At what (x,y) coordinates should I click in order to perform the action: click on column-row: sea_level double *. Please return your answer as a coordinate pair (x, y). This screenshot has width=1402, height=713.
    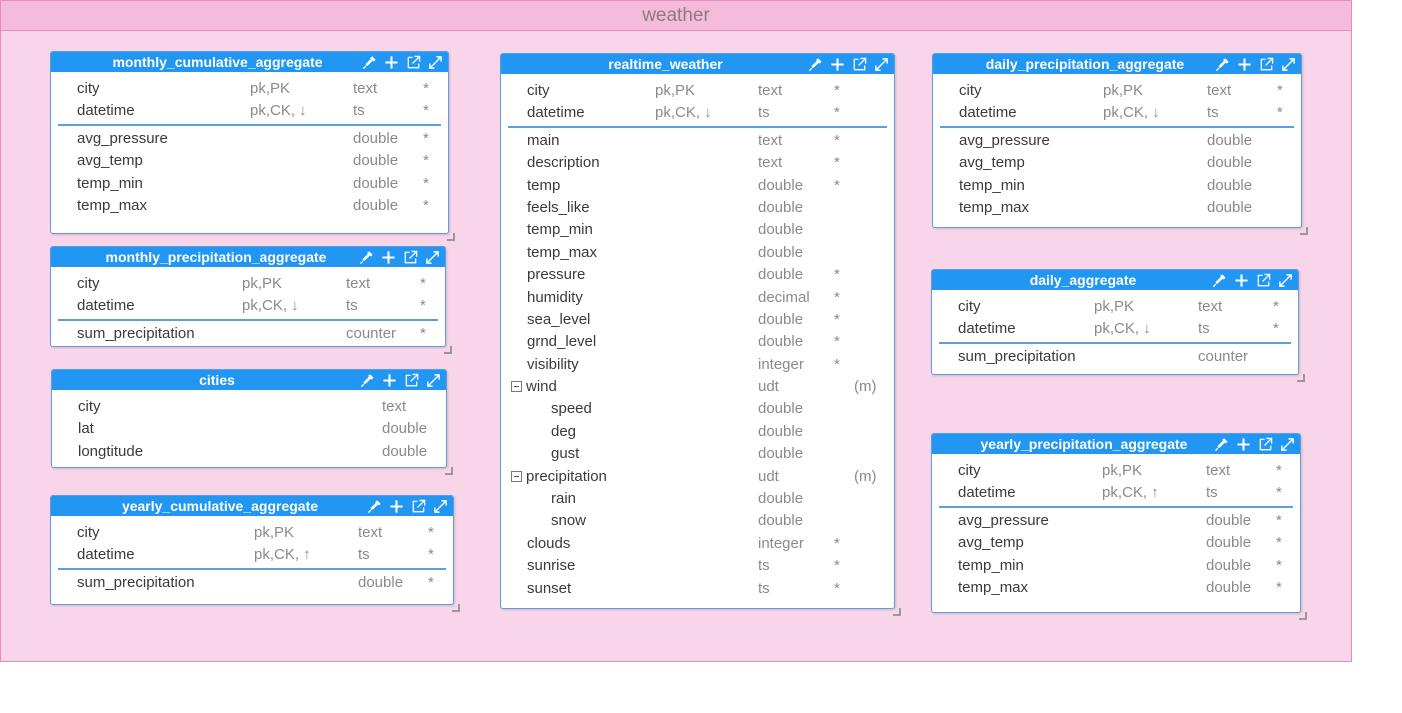
    Looking at the image, I should click on (697, 320).